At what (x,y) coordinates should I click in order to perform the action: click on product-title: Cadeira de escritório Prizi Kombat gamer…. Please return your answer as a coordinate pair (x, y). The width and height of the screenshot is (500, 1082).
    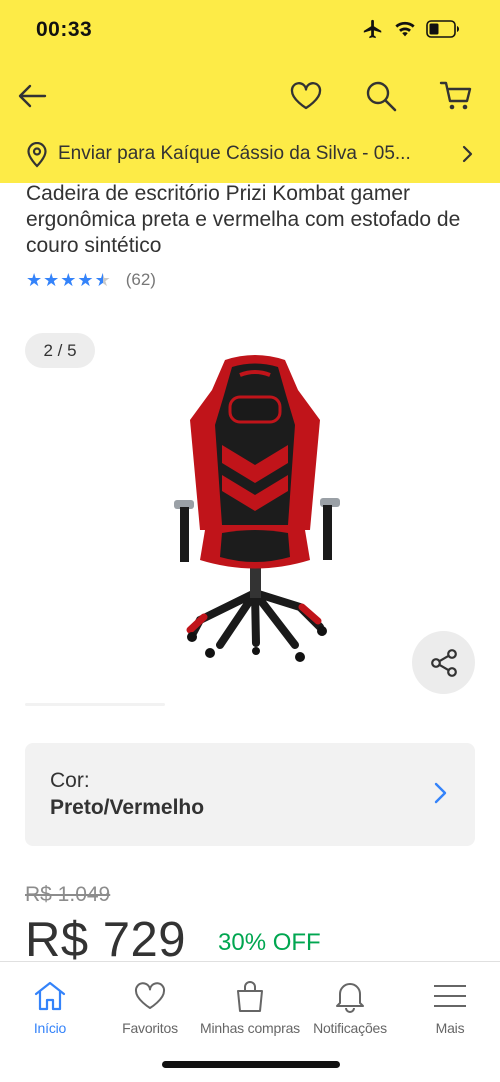
    Looking at the image, I should click on (243, 219).